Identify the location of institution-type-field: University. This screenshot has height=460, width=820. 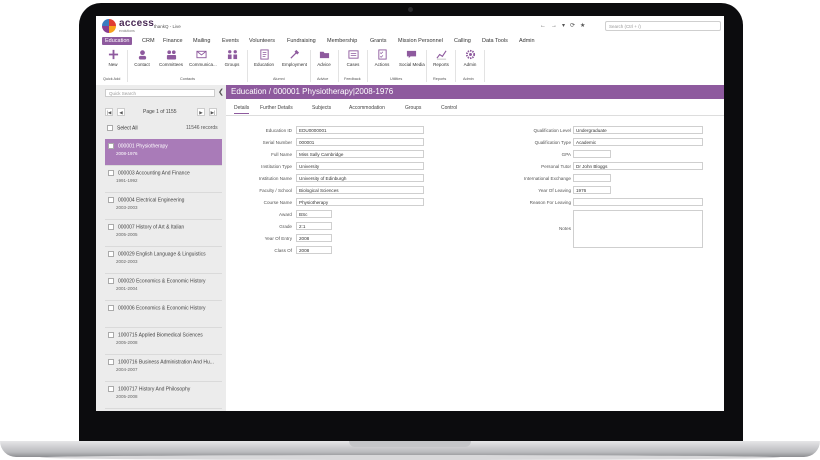
(360, 166).